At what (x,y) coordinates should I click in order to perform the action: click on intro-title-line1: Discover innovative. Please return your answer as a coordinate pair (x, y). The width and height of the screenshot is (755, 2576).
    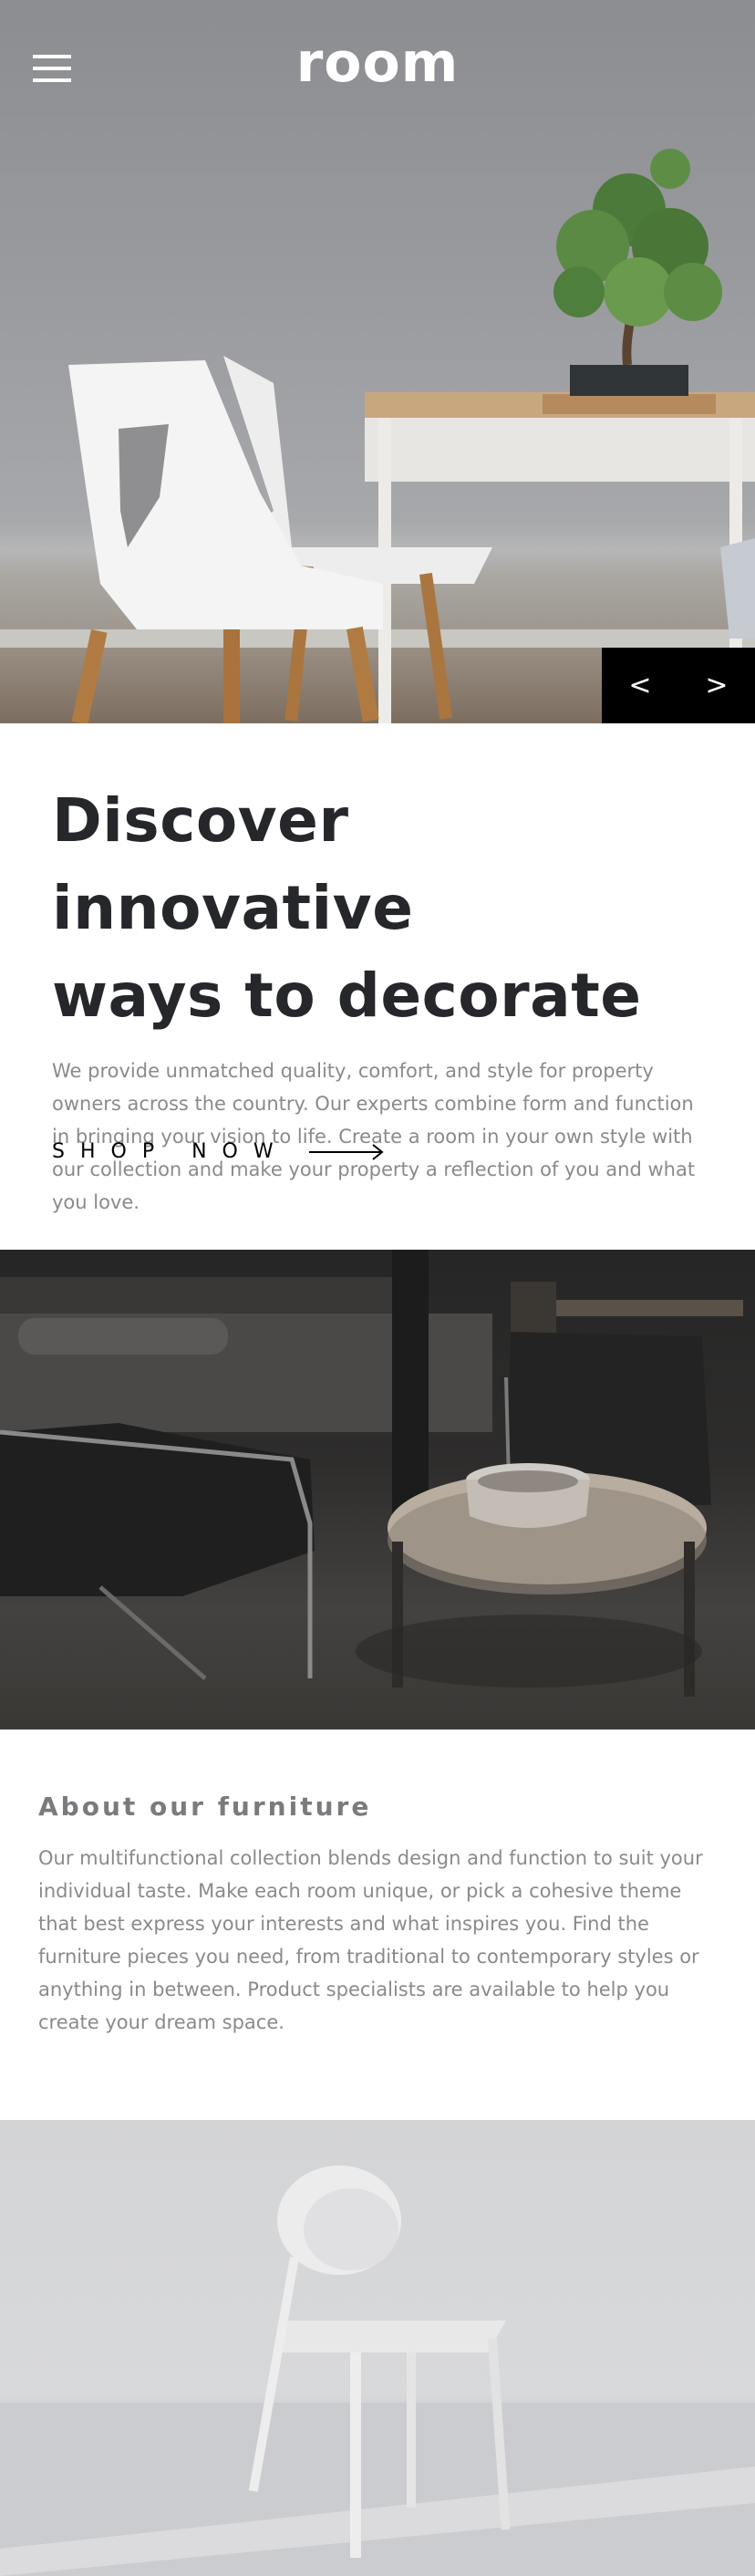
    Looking at the image, I should click on (233, 864).